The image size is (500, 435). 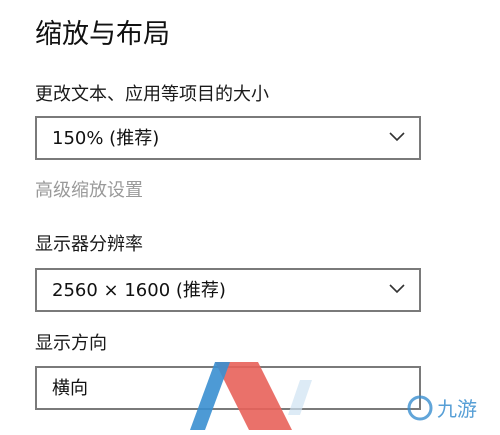 What do you see at coordinates (70, 388) in the screenshot?
I see `orientation-dropdown-value: 横向` at bounding box center [70, 388].